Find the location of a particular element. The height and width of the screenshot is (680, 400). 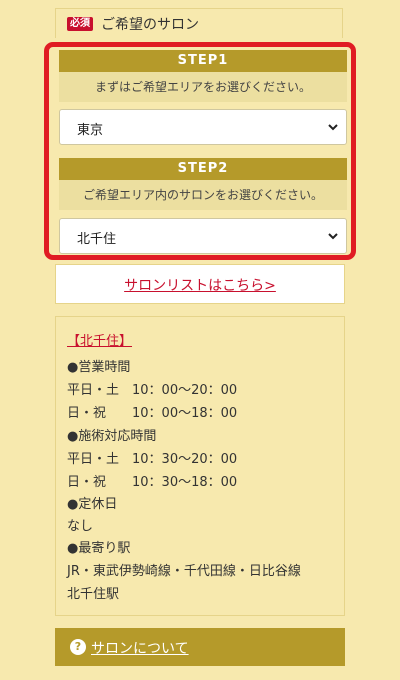

salon-field-title: ご希望のサロン is located at coordinates (150, 25).